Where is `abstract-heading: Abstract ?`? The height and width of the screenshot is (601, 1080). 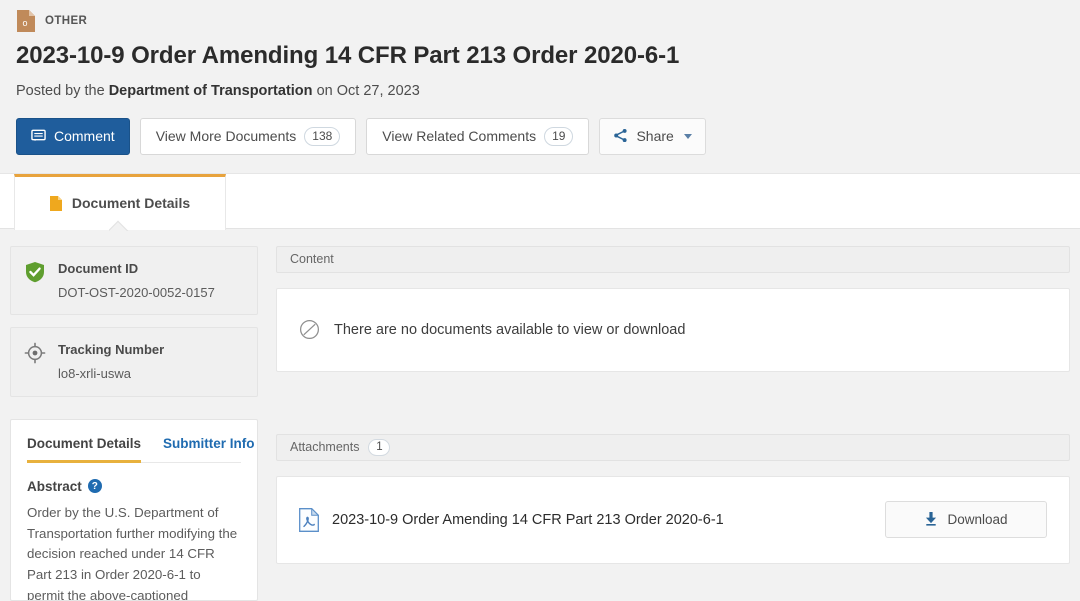 abstract-heading: Abstract ? is located at coordinates (134, 486).